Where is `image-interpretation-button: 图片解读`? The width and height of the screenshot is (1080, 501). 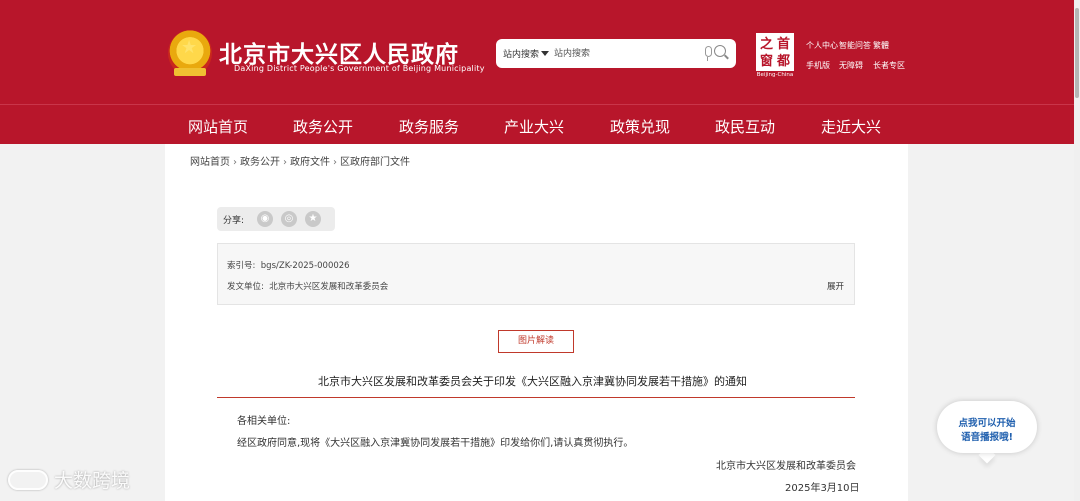 image-interpretation-button: 图片解读 is located at coordinates (536, 341).